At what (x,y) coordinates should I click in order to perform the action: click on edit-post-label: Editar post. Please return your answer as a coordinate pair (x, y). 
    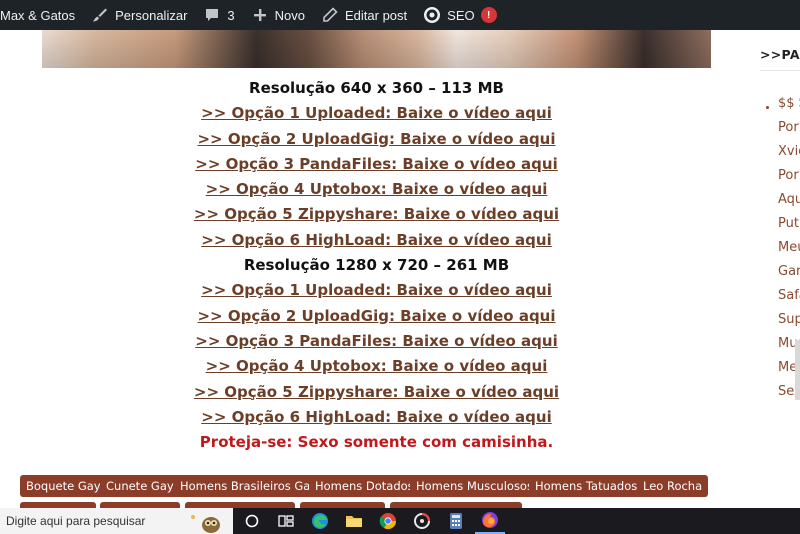
    Looking at the image, I should click on (376, 15).